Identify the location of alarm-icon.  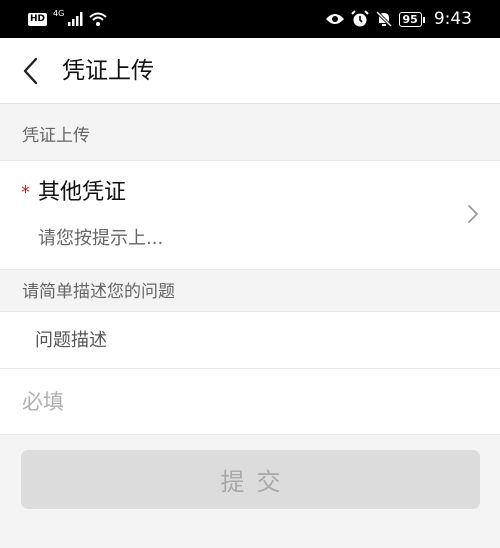
(359, 18).